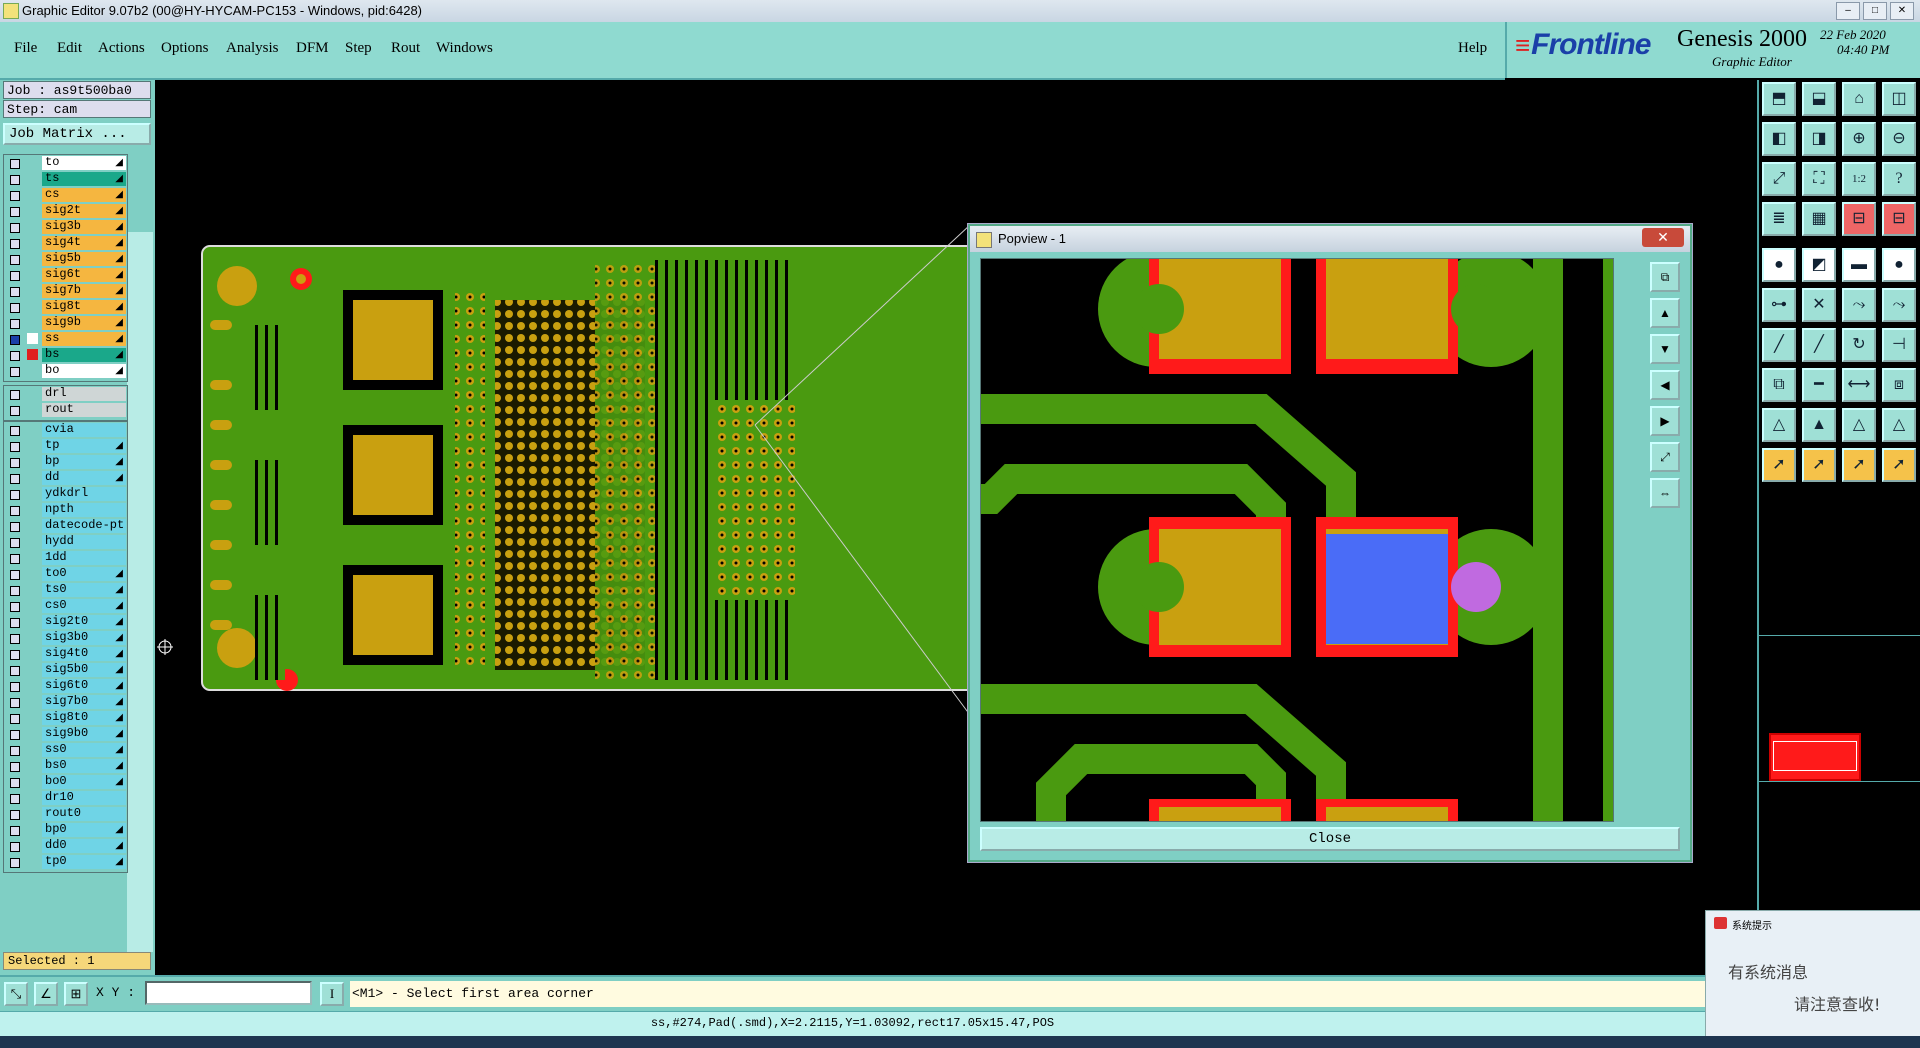 The width and height of the screenshot is (1920, 1048). Describe the element at coordinates (65, 510) in the screenshot. I see `layer-row-npth: npth` at that location.